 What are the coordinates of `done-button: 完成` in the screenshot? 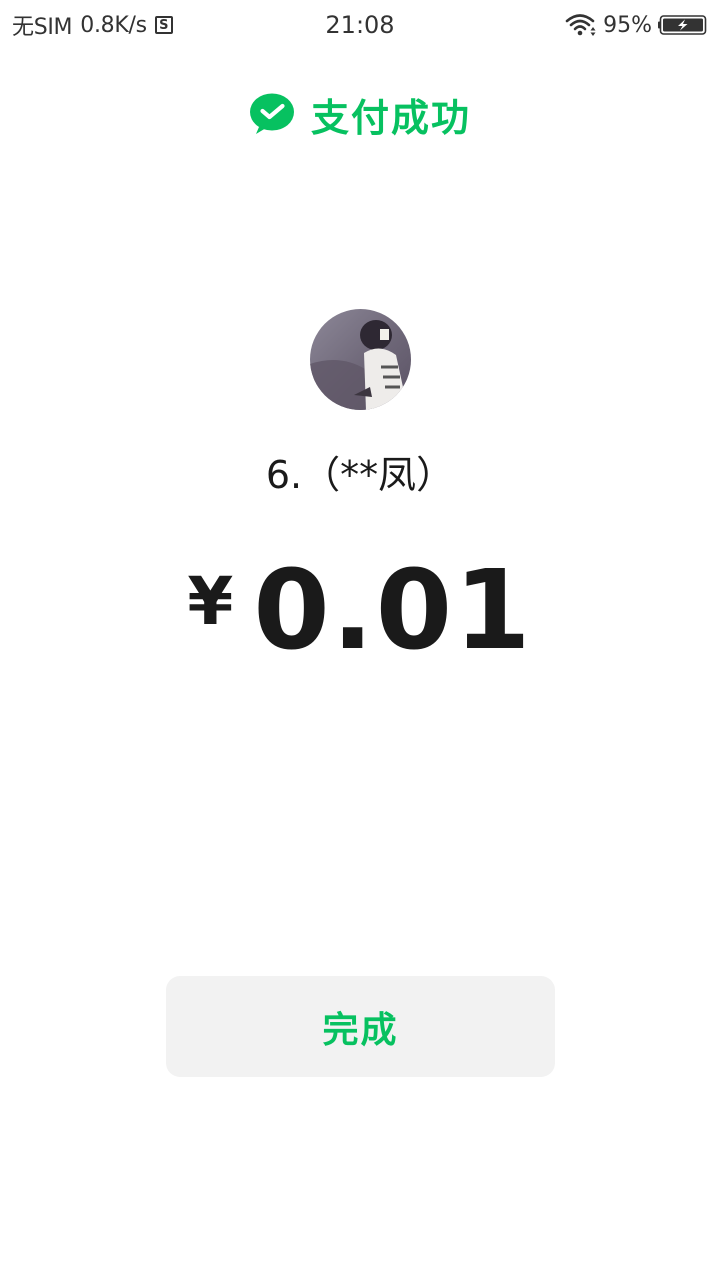 It's located at (360, 1026).